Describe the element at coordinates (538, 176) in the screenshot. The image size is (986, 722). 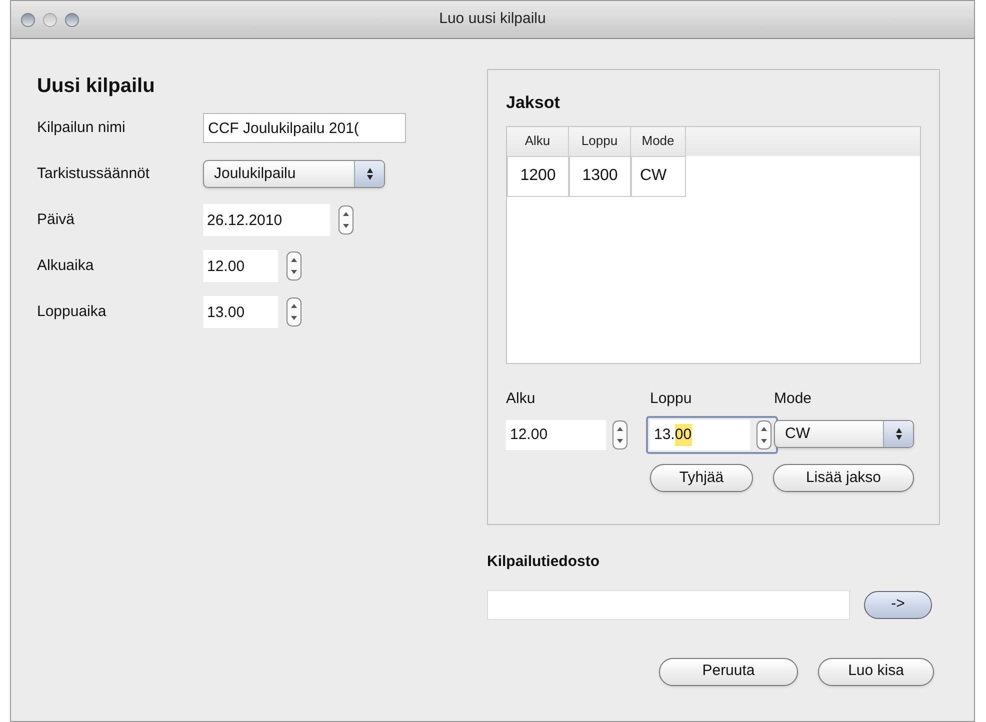
I see `table-cell: 1200` at that location.